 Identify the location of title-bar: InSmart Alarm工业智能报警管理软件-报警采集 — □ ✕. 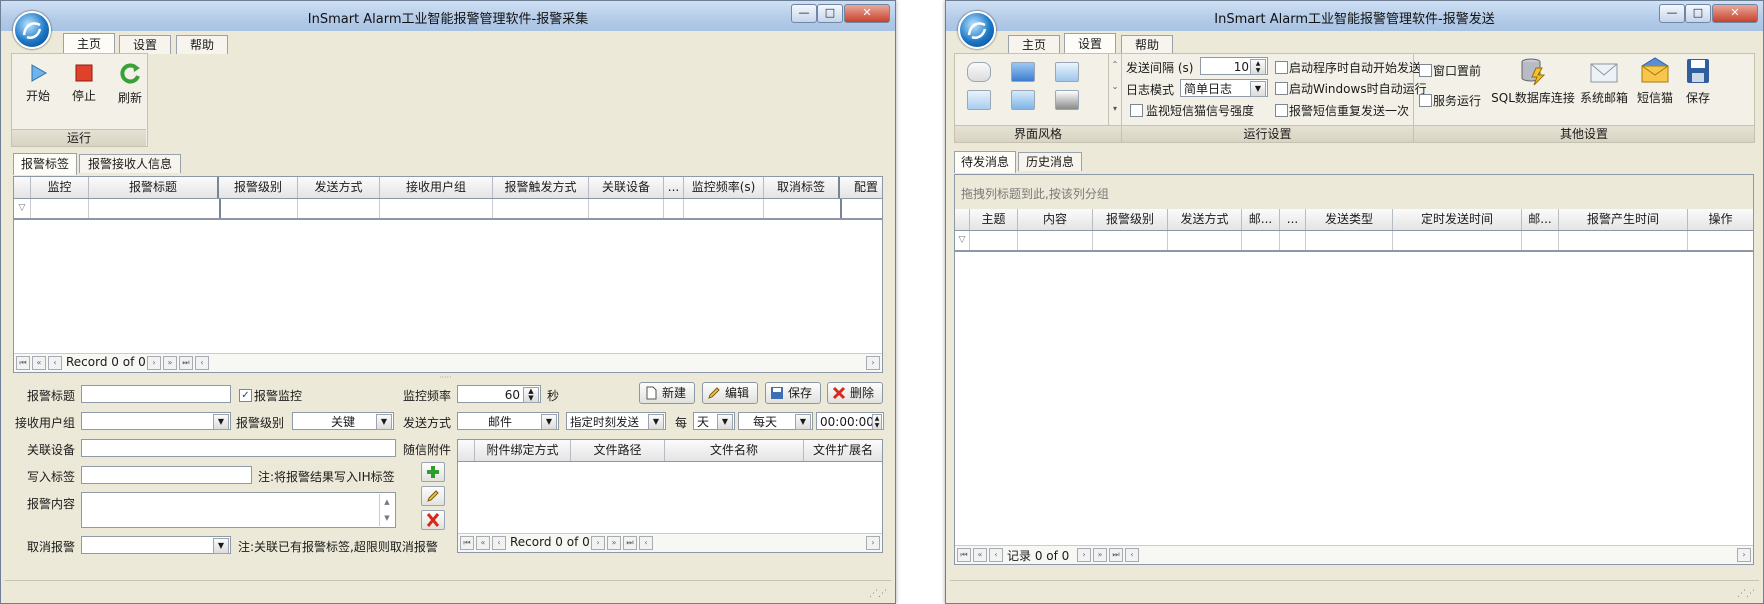
(448, 16).